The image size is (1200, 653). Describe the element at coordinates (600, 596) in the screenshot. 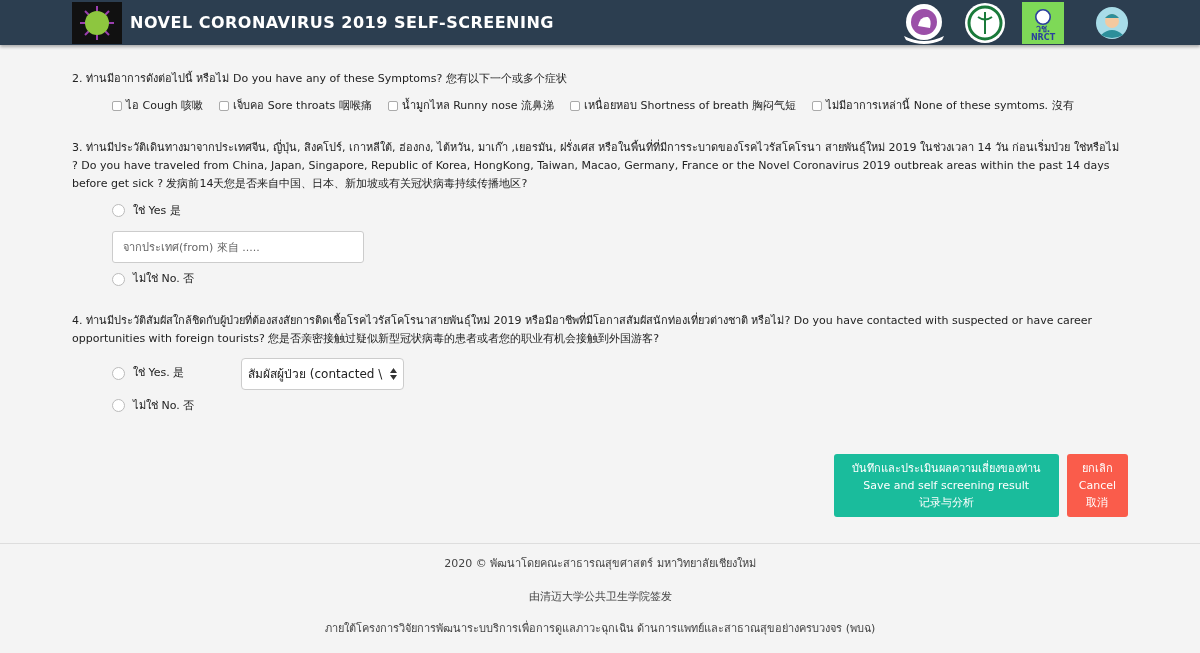

I see `footer-text: 由清迈大学公共卫生学院签发` at that location.